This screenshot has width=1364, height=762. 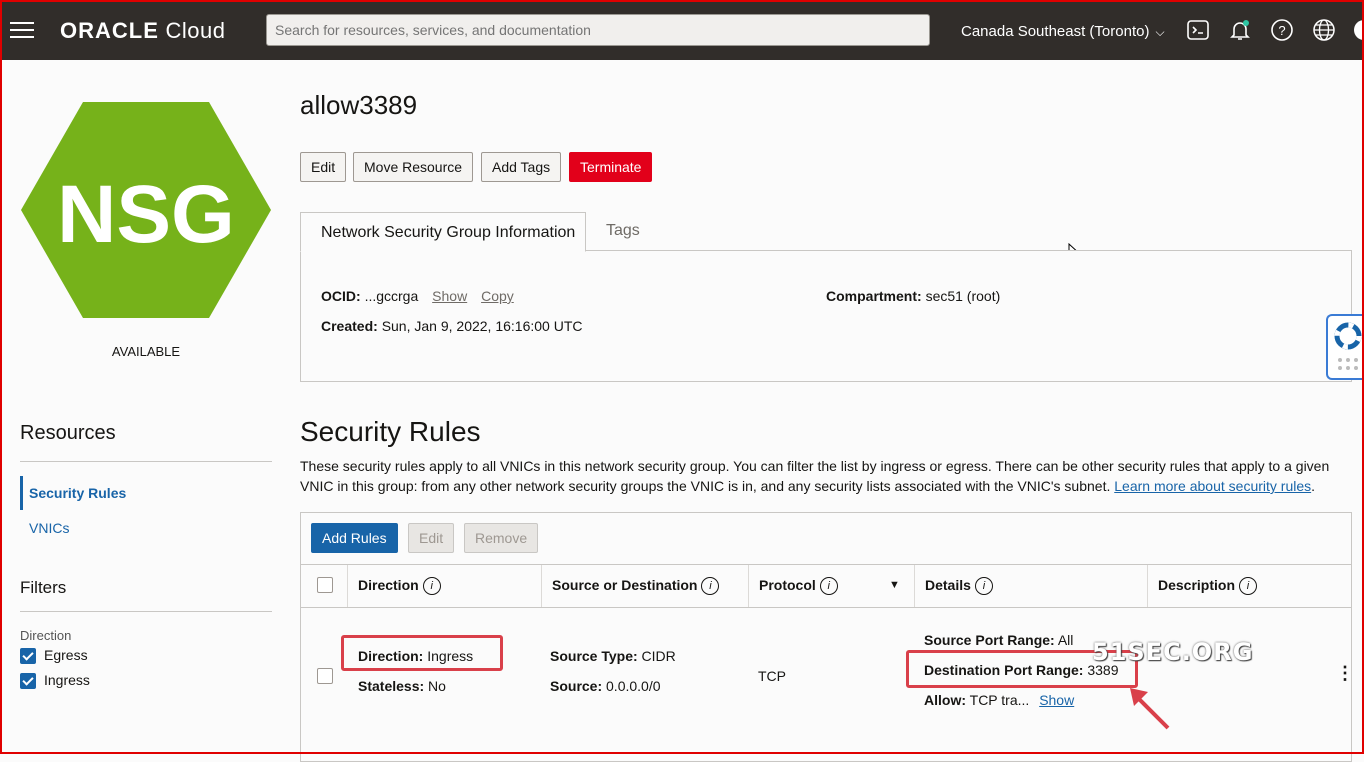 I want to click on created-field: Created: Sun, Jan 9, 2022, 16:16:00 UTC, so click(x=452, y=326).